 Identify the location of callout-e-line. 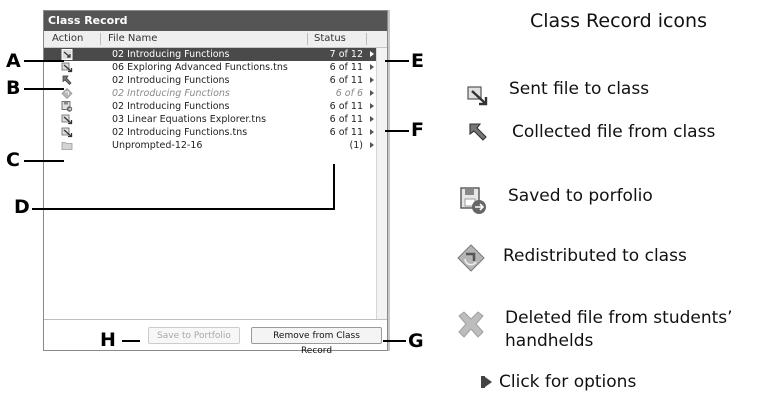
(397, 61).